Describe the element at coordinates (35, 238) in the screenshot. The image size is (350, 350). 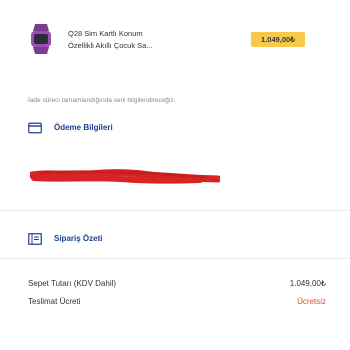
I see `receipt-icon` at that location.